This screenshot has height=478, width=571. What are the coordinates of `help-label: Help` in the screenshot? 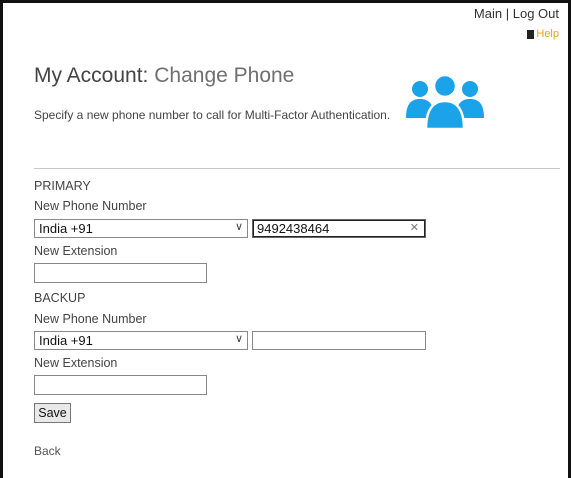 It's located at (547, 34).